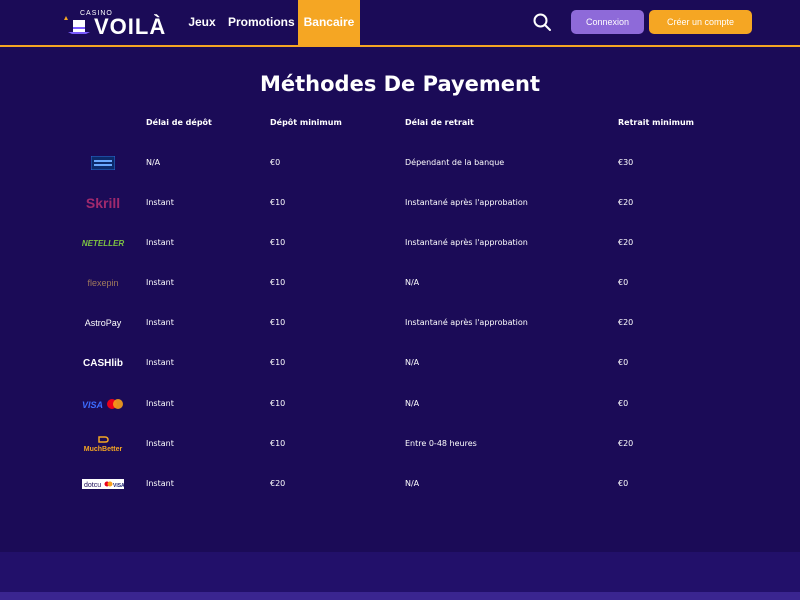  I want to click on nav-item-promotions: Promotions, so click(261, 23).